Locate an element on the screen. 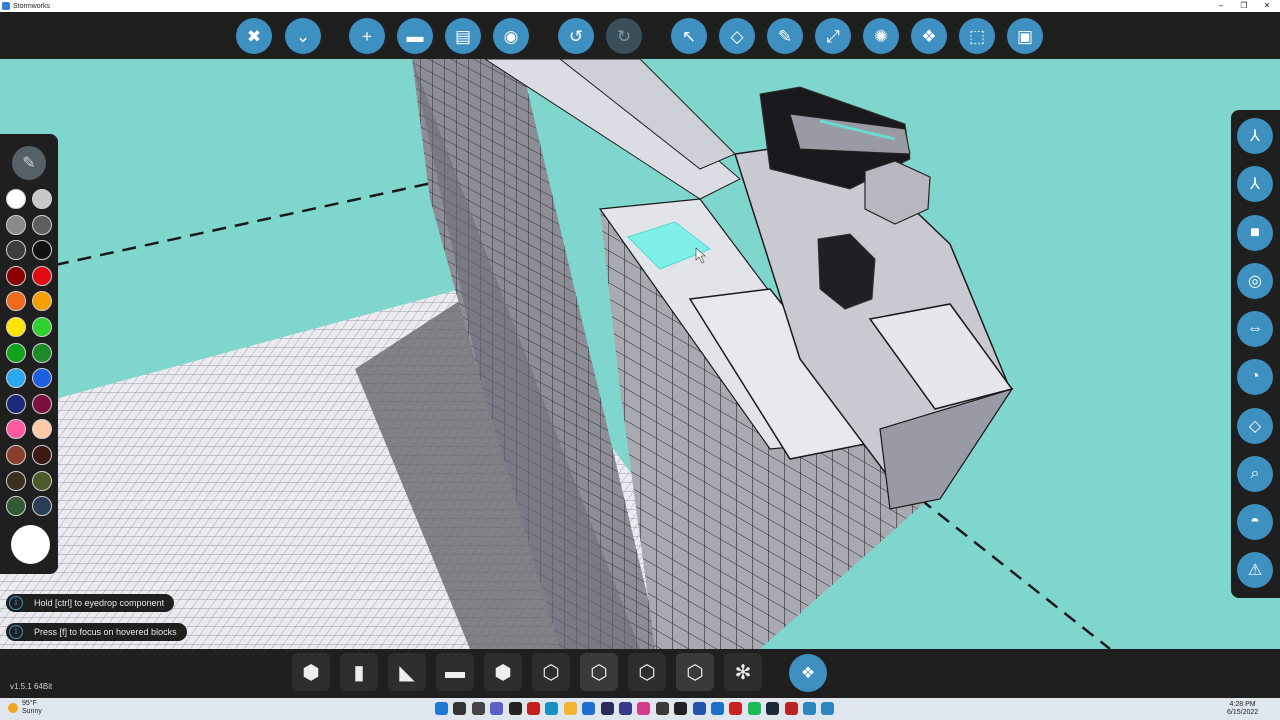 The image size is (1280, 720). stats-button: ◓ is located at coordinates (1255, 522).